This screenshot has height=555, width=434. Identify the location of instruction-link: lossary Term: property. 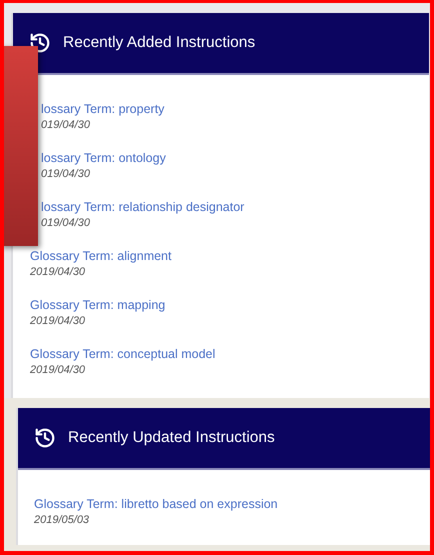
(102, 109).